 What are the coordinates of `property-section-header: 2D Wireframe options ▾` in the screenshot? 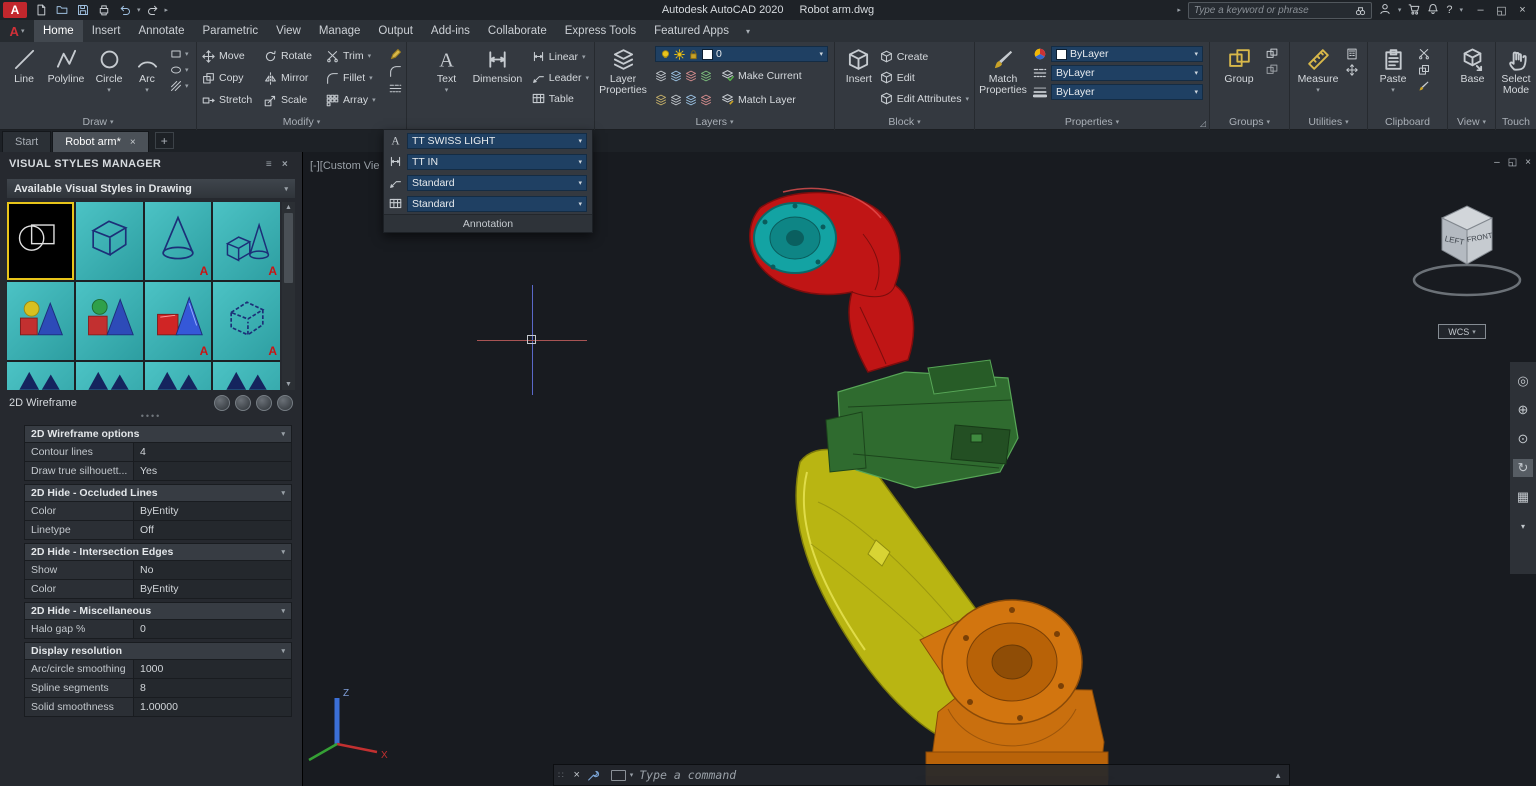 It's located at (158, 434).